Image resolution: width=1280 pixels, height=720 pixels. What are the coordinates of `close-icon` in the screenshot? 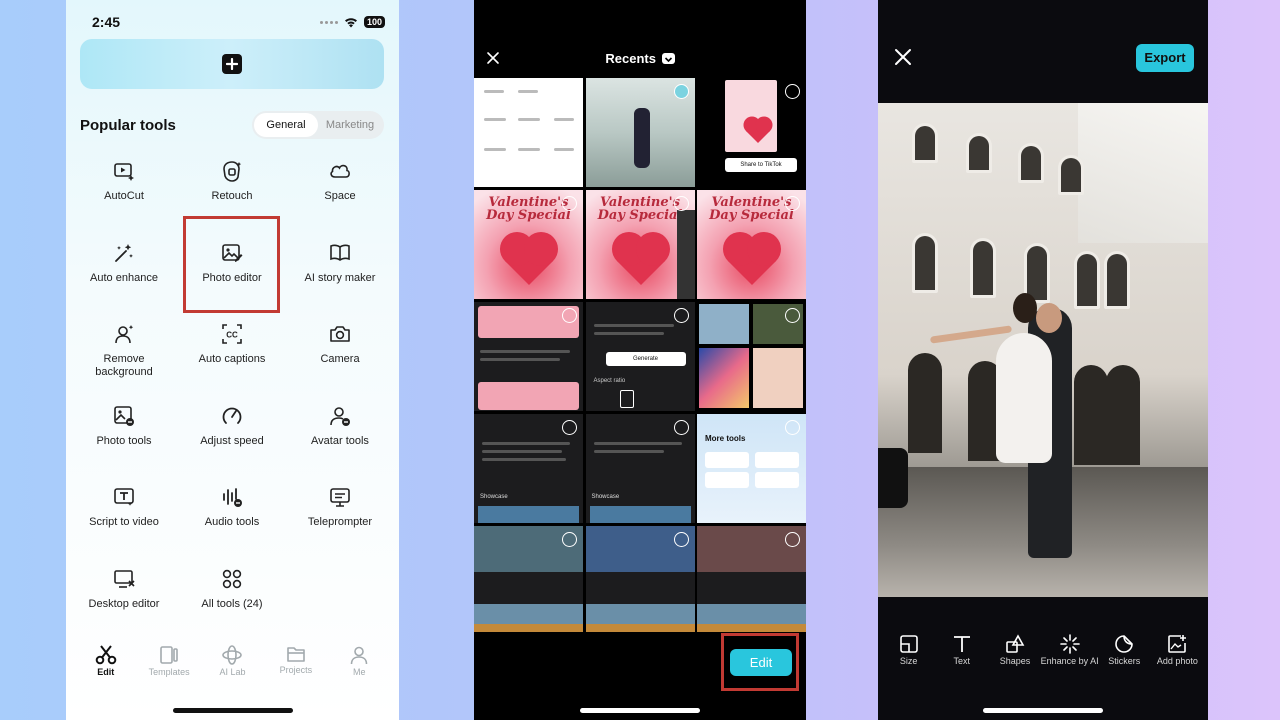 It's located at (903, 59).